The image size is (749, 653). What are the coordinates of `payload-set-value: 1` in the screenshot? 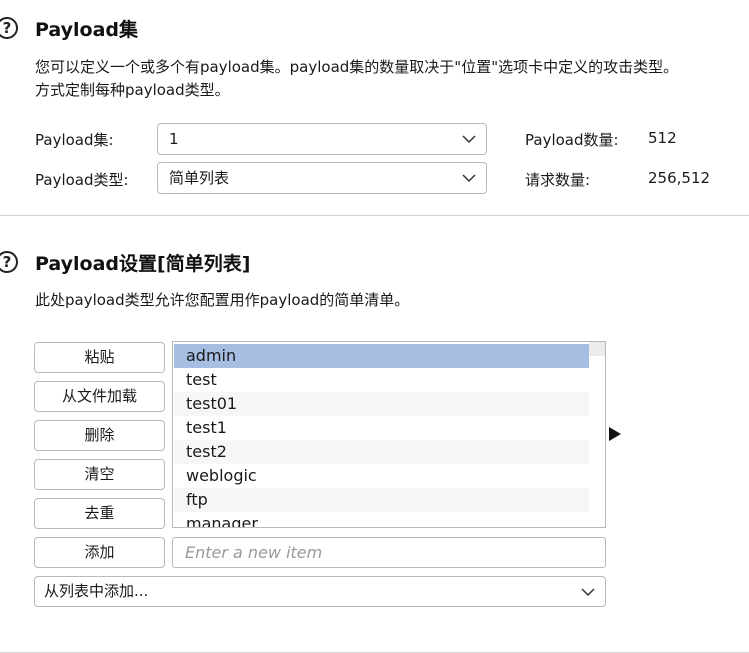 It's located at (174, 139).